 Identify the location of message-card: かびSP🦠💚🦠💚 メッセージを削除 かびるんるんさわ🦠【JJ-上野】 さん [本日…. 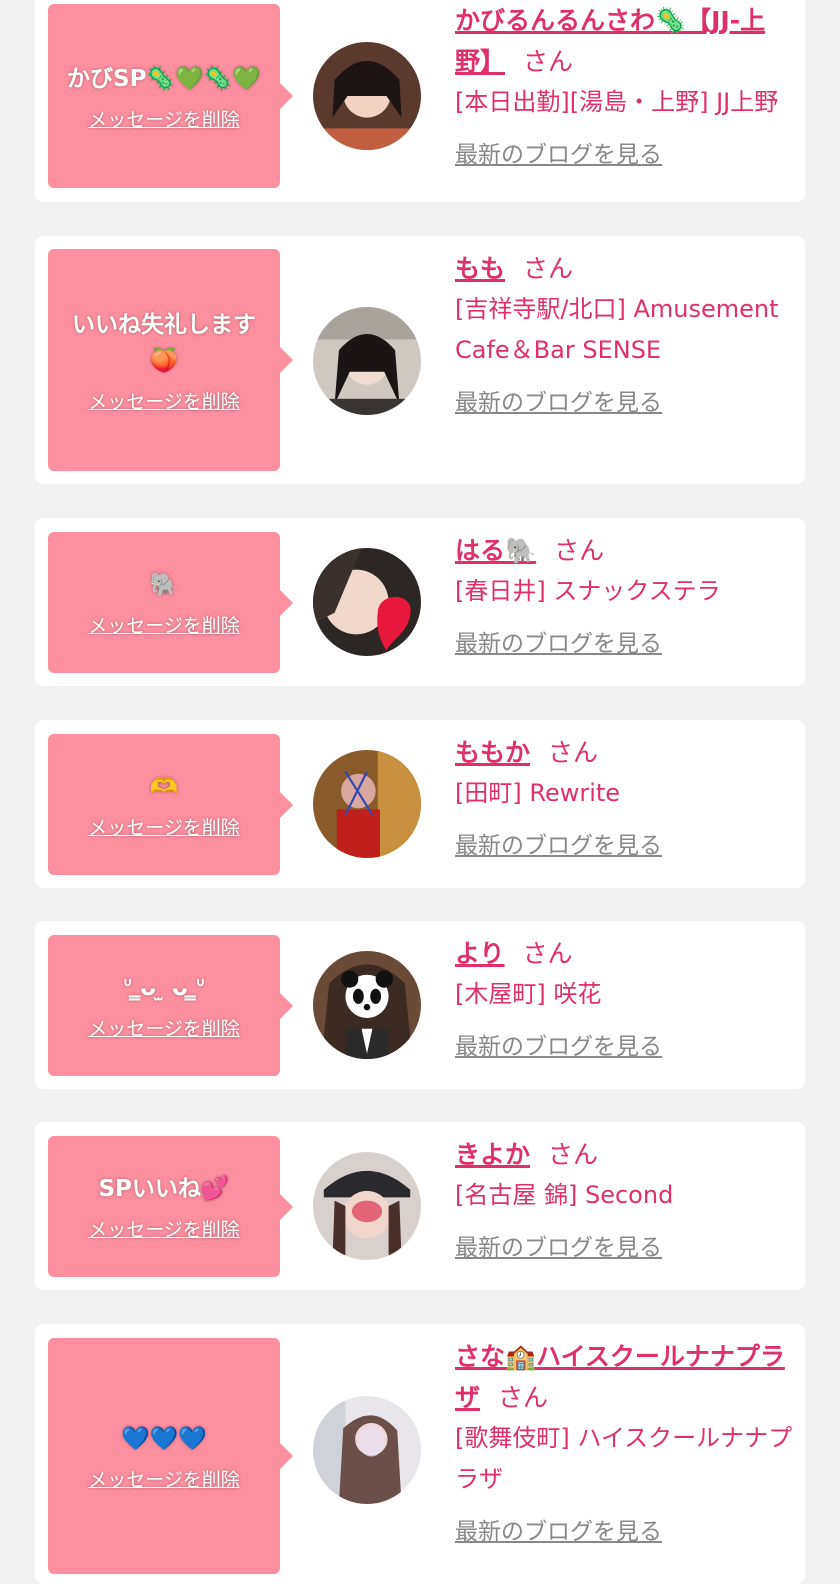
(420, 101).